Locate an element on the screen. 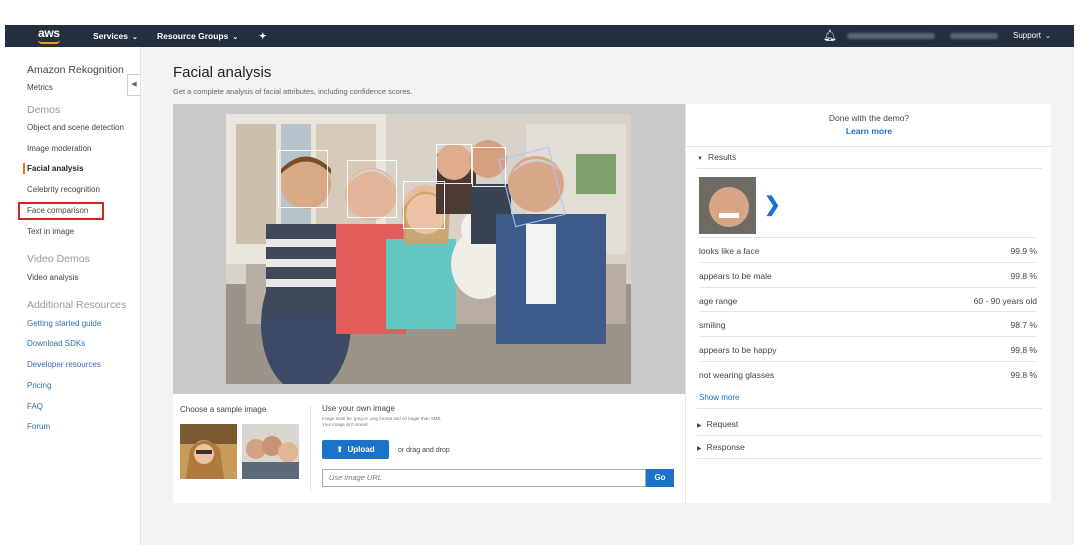 This screenshot has height=545, width=1080. response-label: Response is located at coordinates (725, 447).